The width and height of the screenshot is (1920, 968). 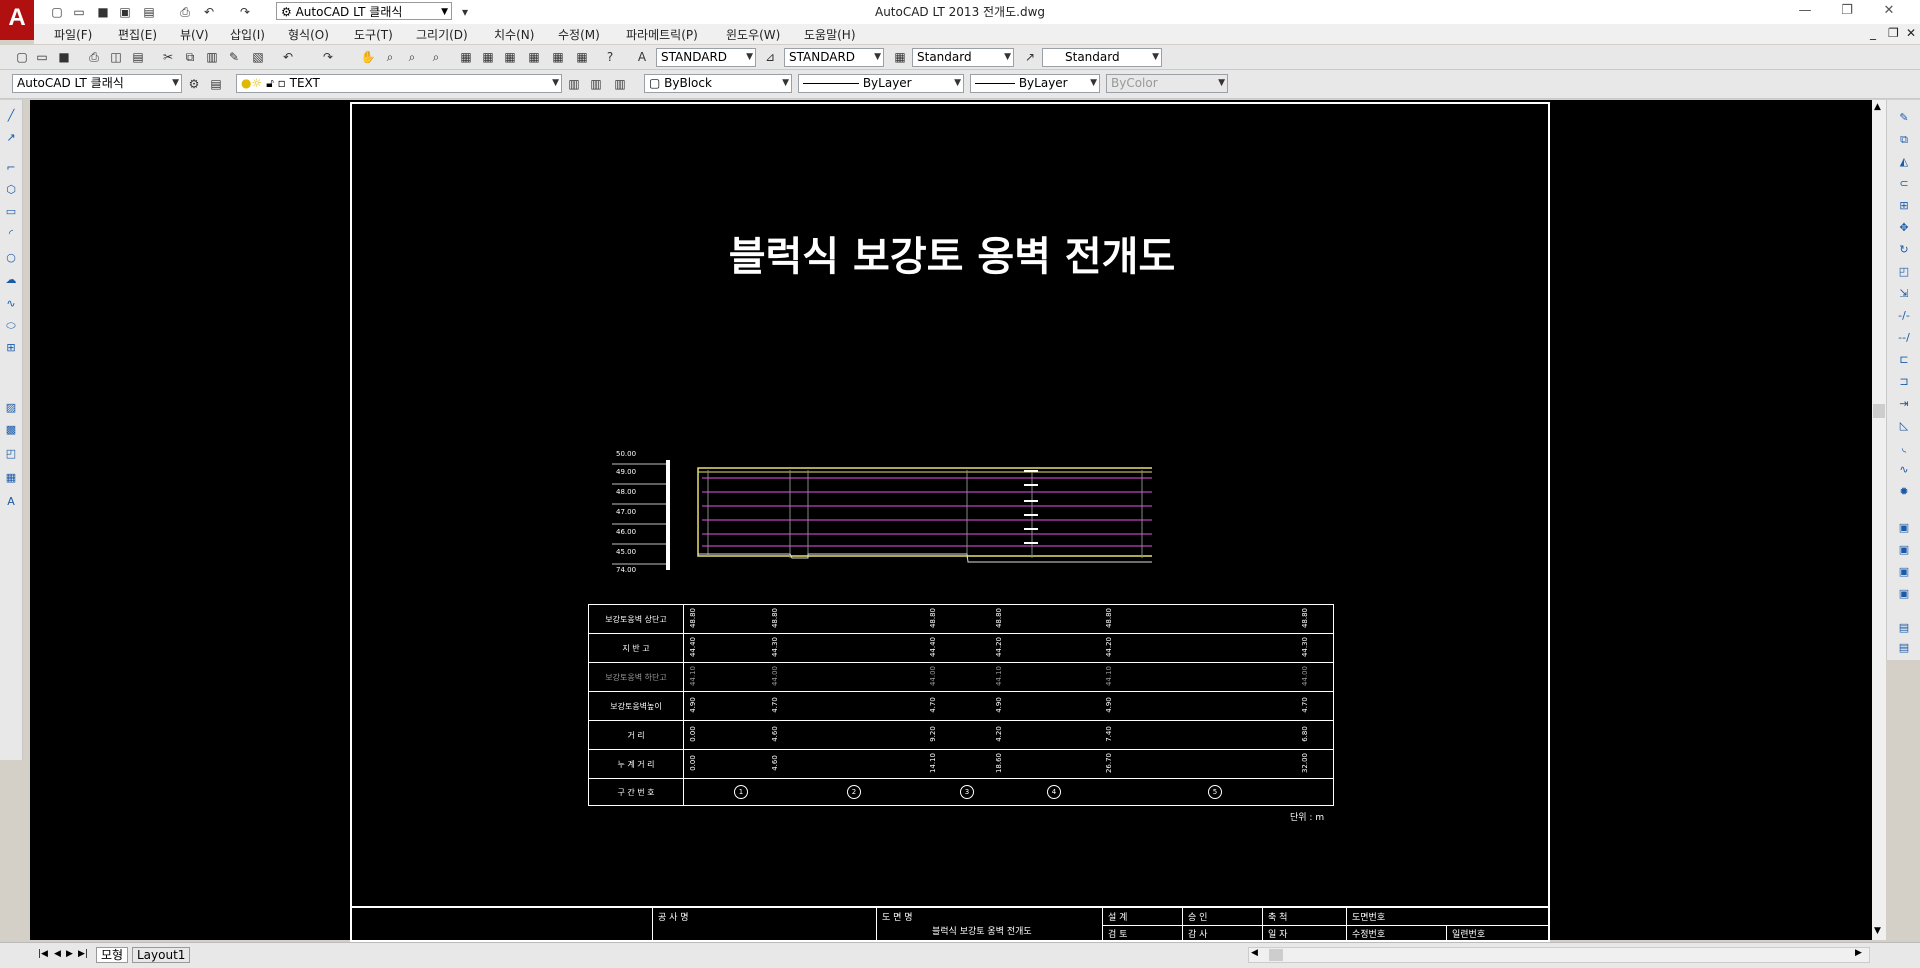 I want to click on arc-icon: ◜, so click(x=11, y=234).